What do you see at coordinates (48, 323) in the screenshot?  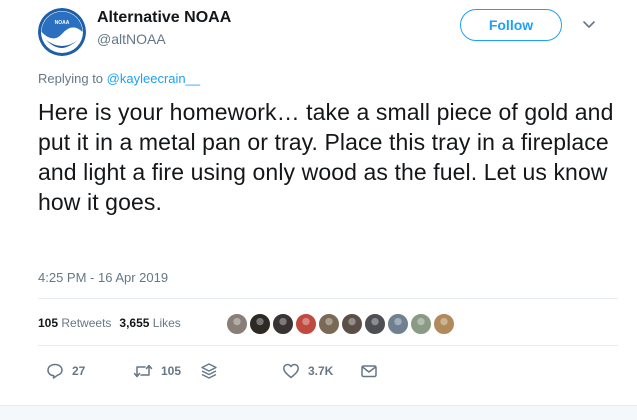 I see `retweets-count: 105` at bounding box center [48, 323].